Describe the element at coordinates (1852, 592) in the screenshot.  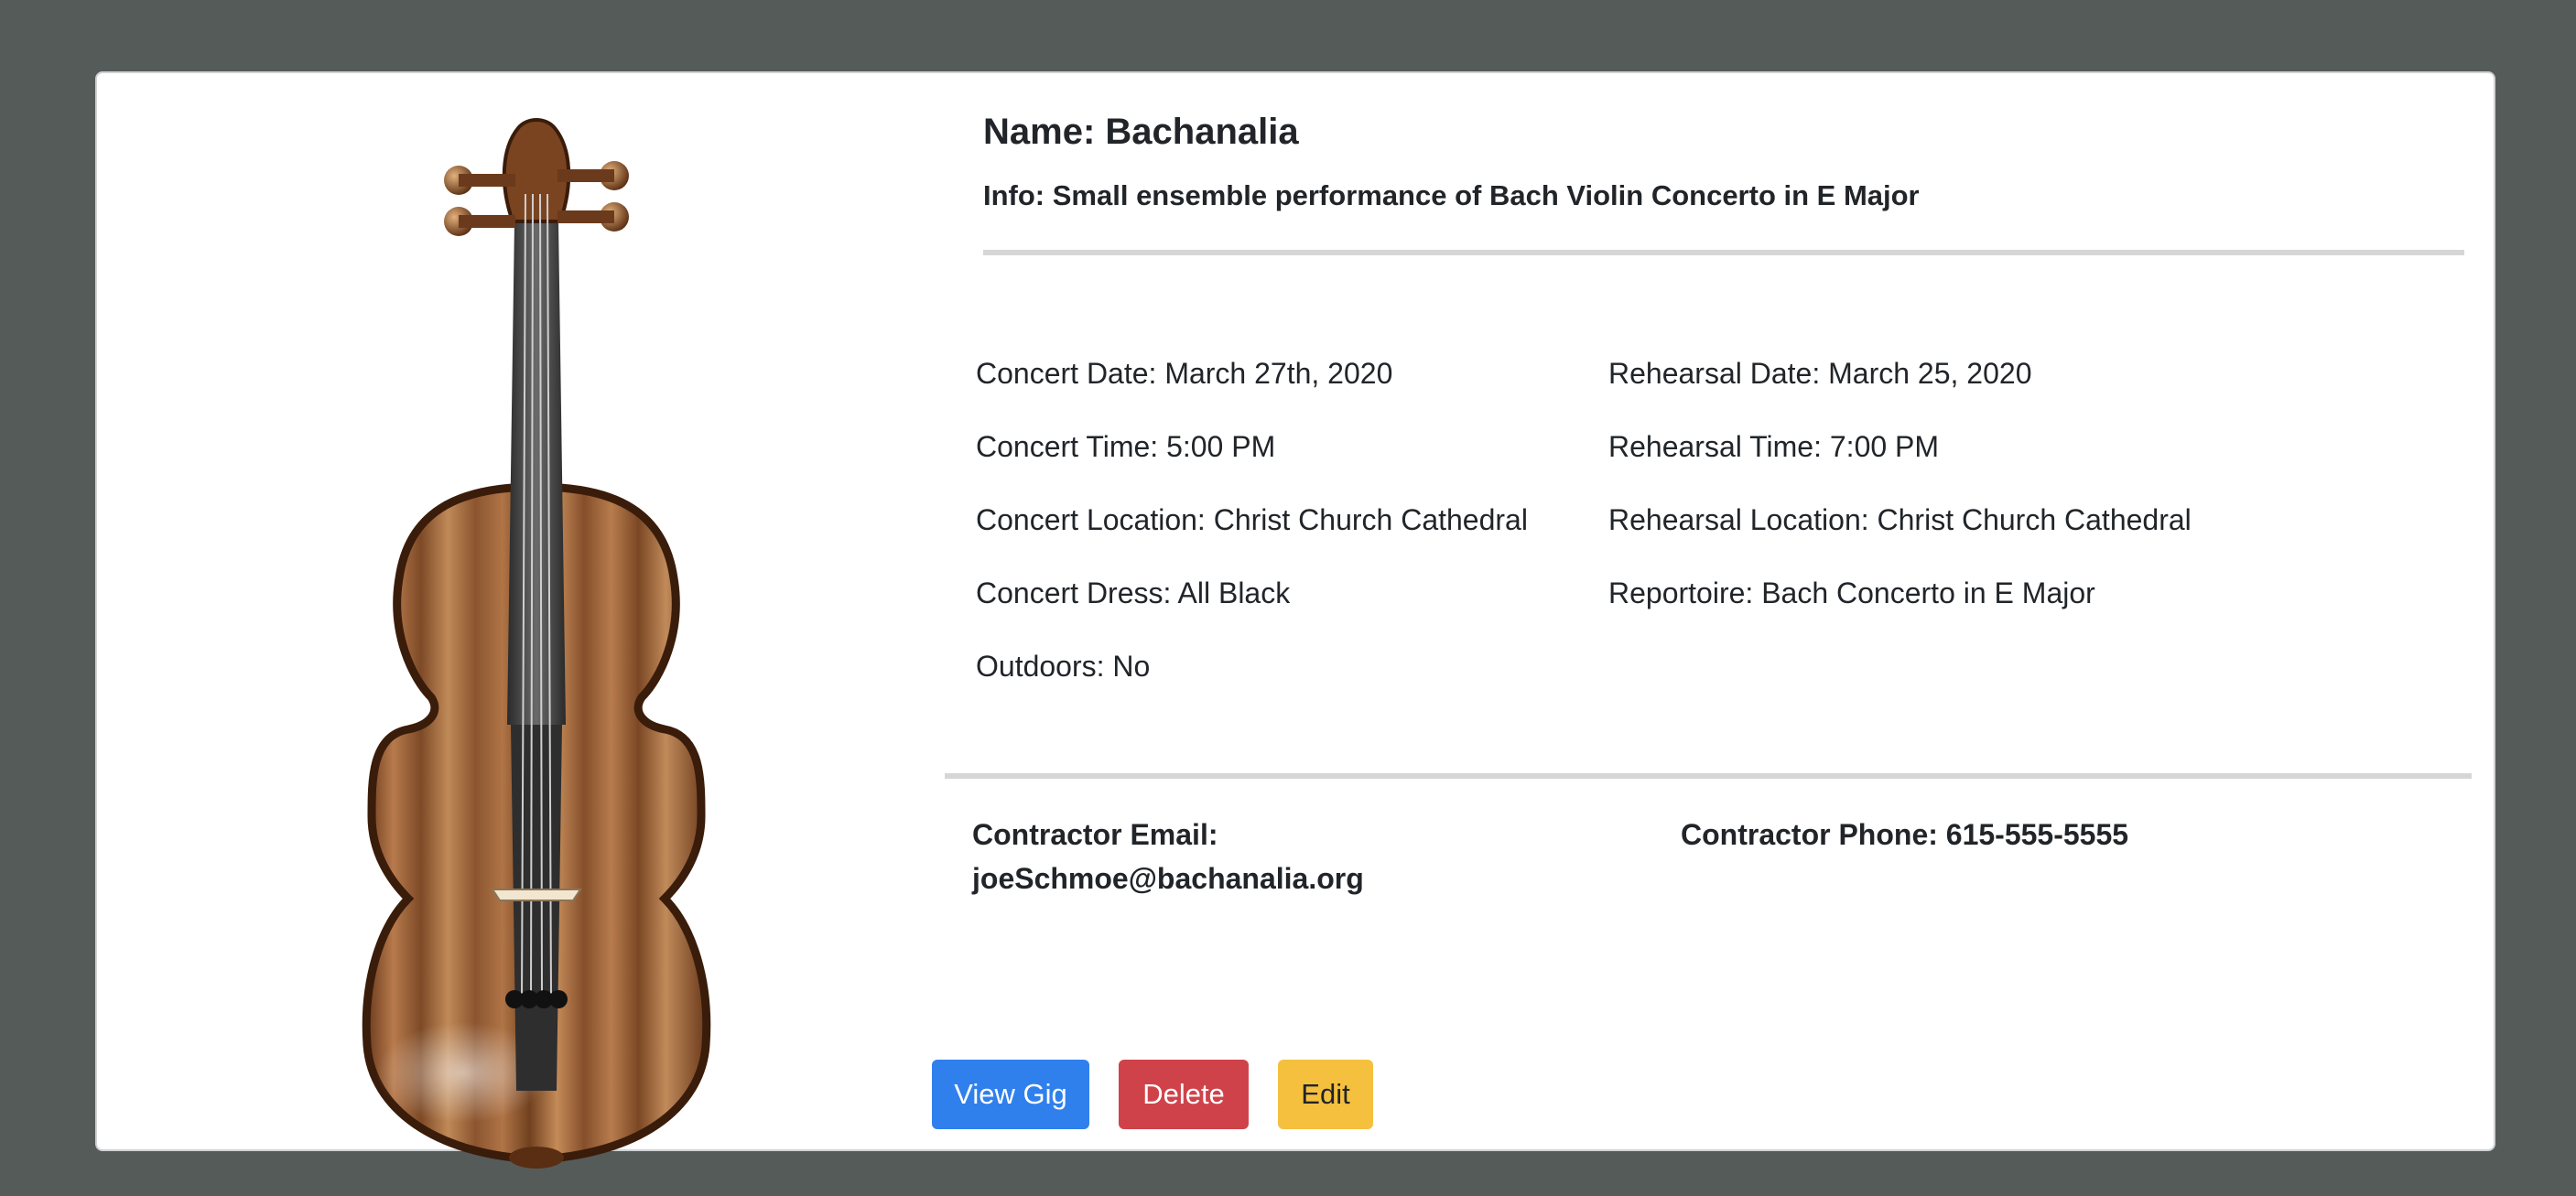
I see `reportoire: Reportoire: Bach Concerto in E Major` at that location.